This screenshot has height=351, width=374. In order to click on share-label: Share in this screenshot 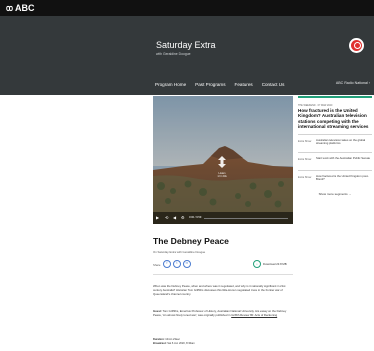, I will do `click(157, 265)`.